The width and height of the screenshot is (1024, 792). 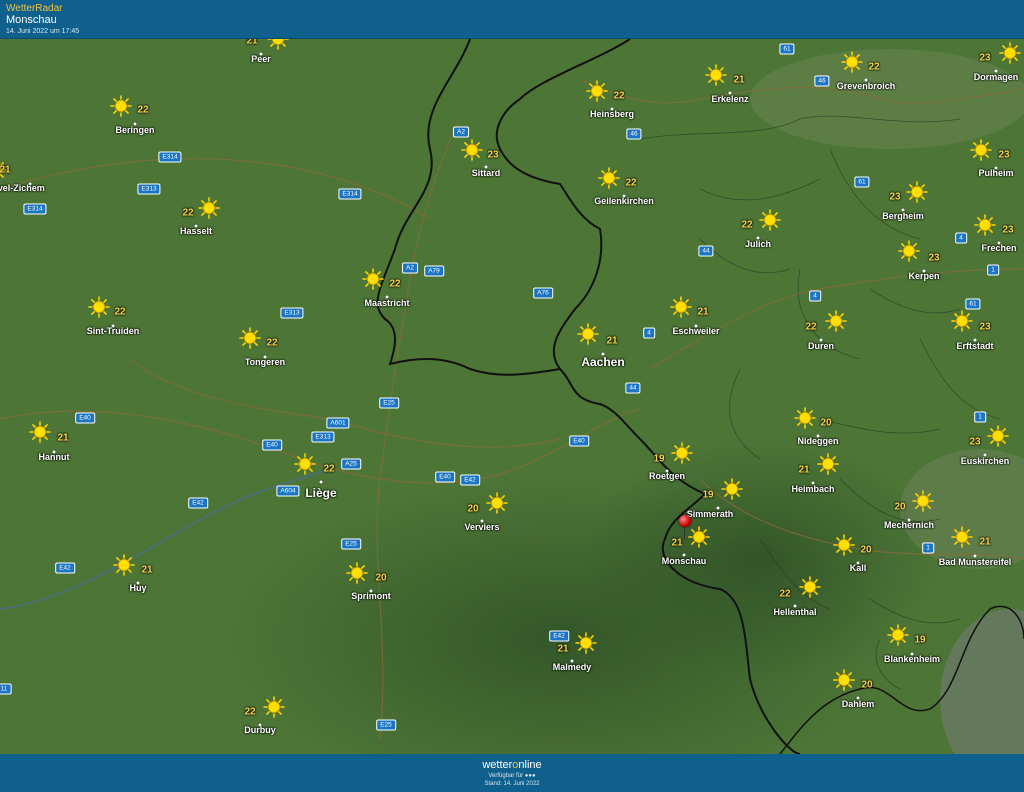 What do you see at coordinates (612, 114) in the screenshot?
I see `city-label: Heinsberg` at bounding box center [612, 114].